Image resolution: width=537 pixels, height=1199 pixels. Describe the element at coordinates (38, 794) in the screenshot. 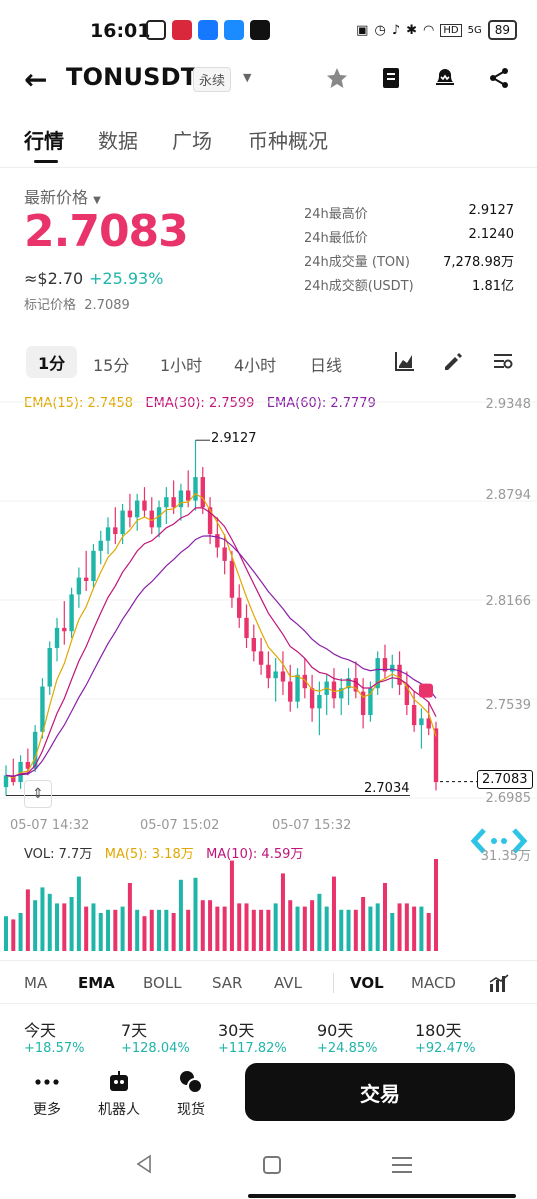

I see `expand-chart-icon: ⇕` at that location.